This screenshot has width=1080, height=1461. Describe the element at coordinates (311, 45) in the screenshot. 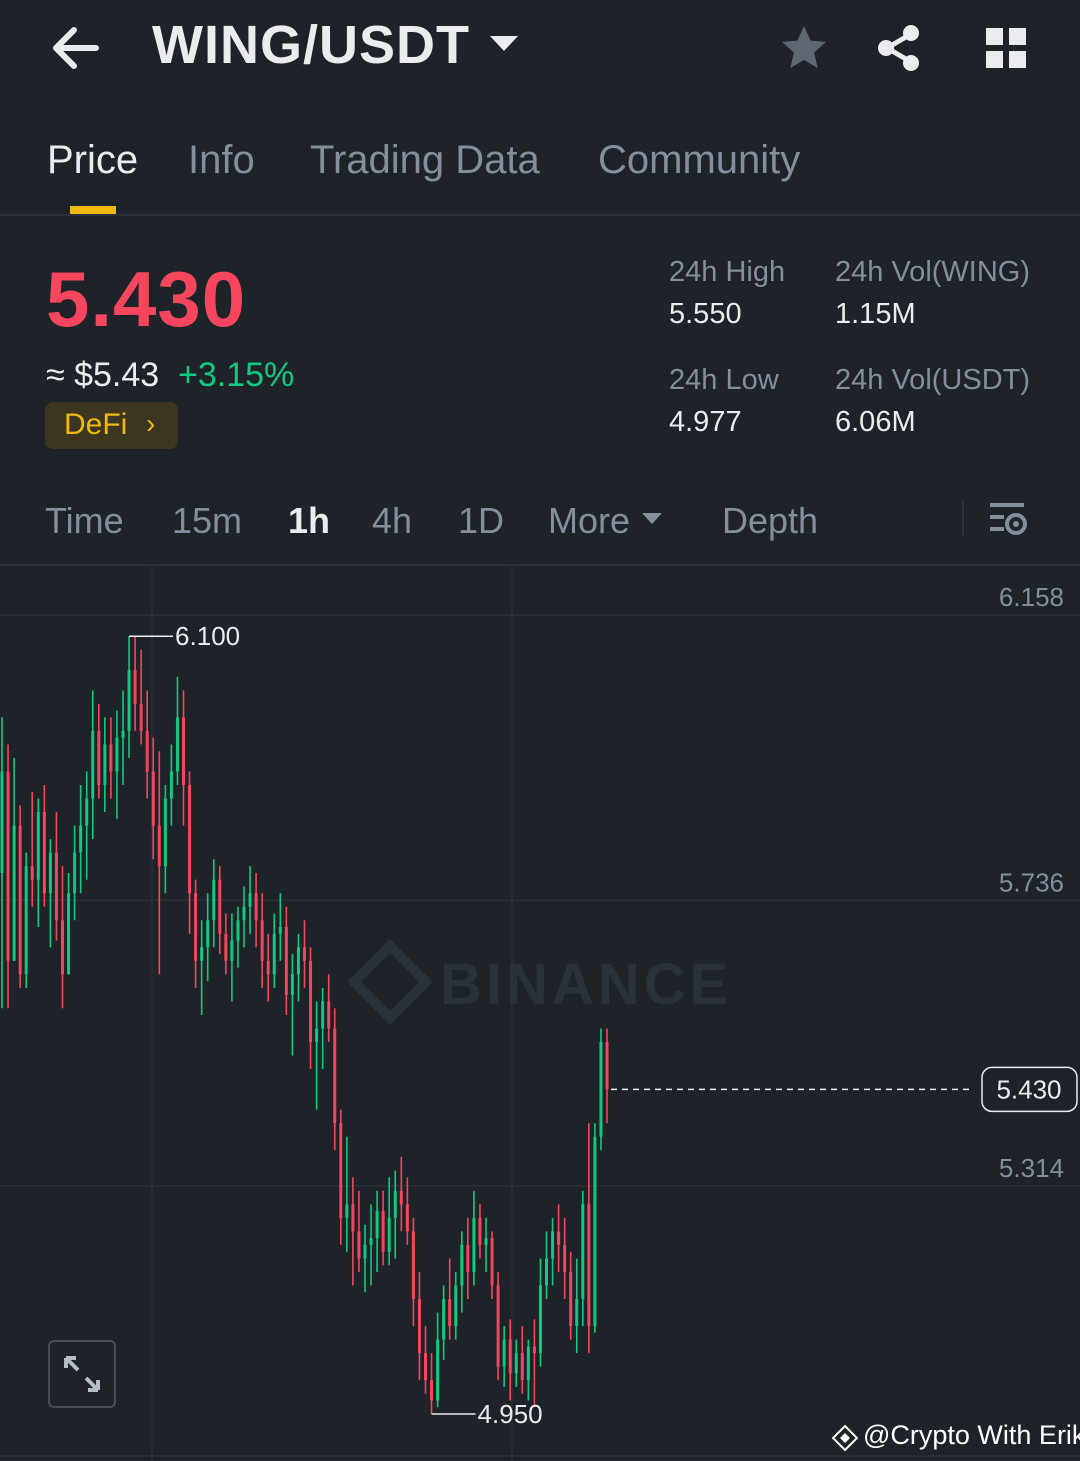

I see `pair-title: WING/USDT` at that location.